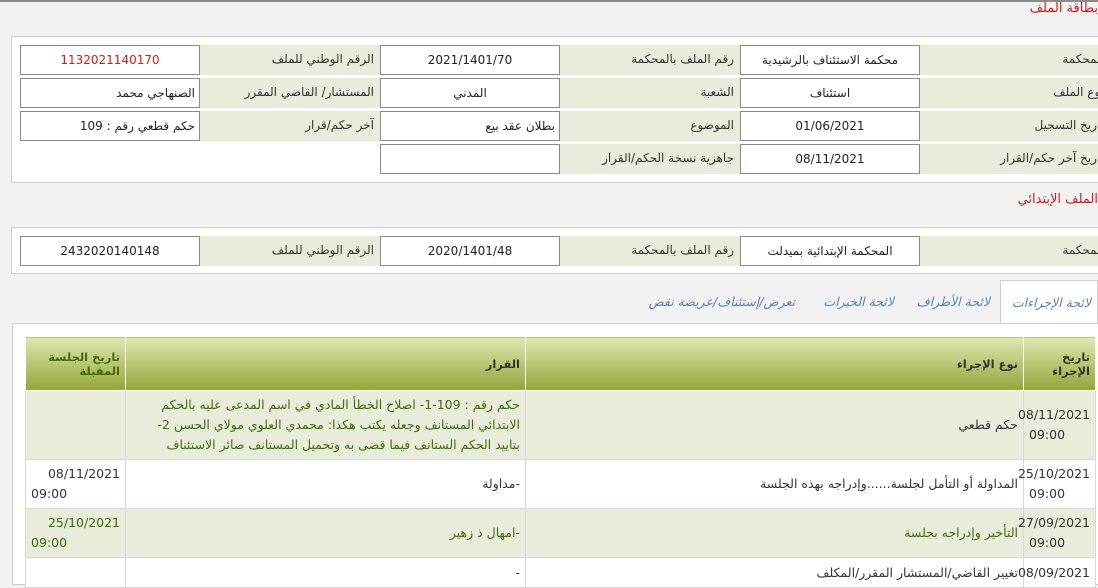 The image size is (1098, 588). Describe the element at coordinates (325, 363) in the screenshot. I see `header-decision: القرار` at that location.